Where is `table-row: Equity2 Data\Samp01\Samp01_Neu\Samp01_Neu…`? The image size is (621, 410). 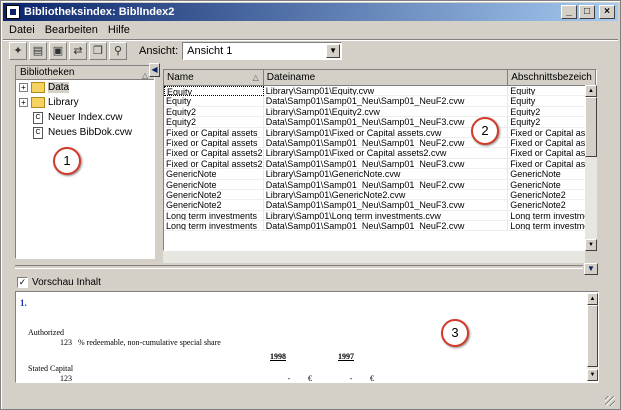 table-row: Equity2 Data\Samp01\Samp01_Neu\Samp01_Neu… is located at coordinates (380, 122).